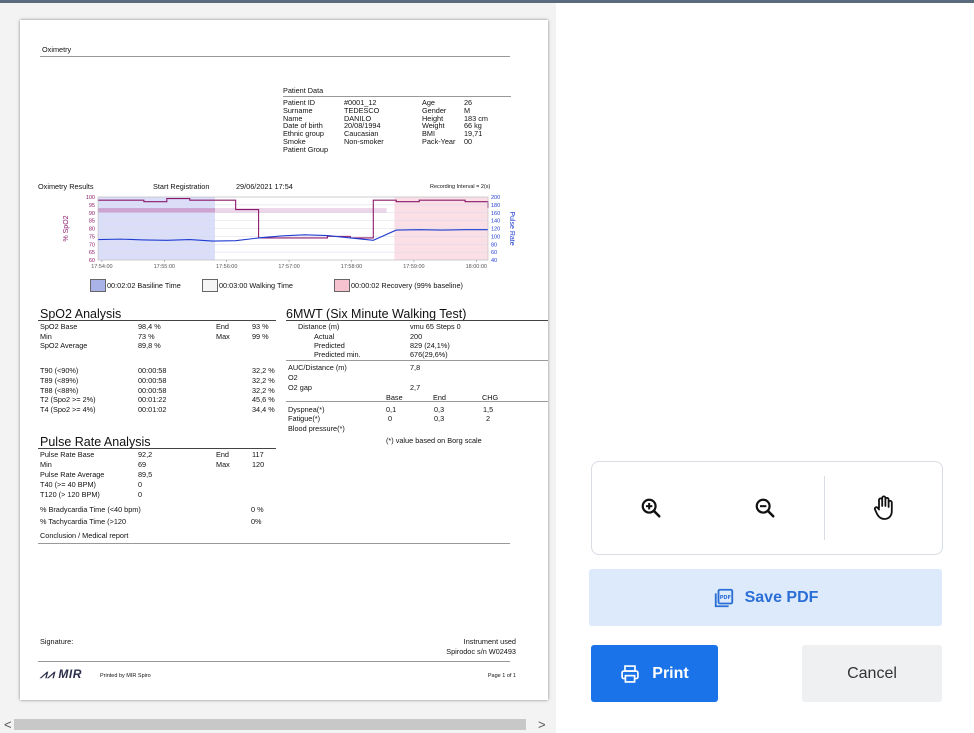 The width and height of the screenshot is (974, 733). What do you see at coordinates (495, 214) in the screenshot?
I see `y2-tick-label: 160` at bounding box center [495, 214].